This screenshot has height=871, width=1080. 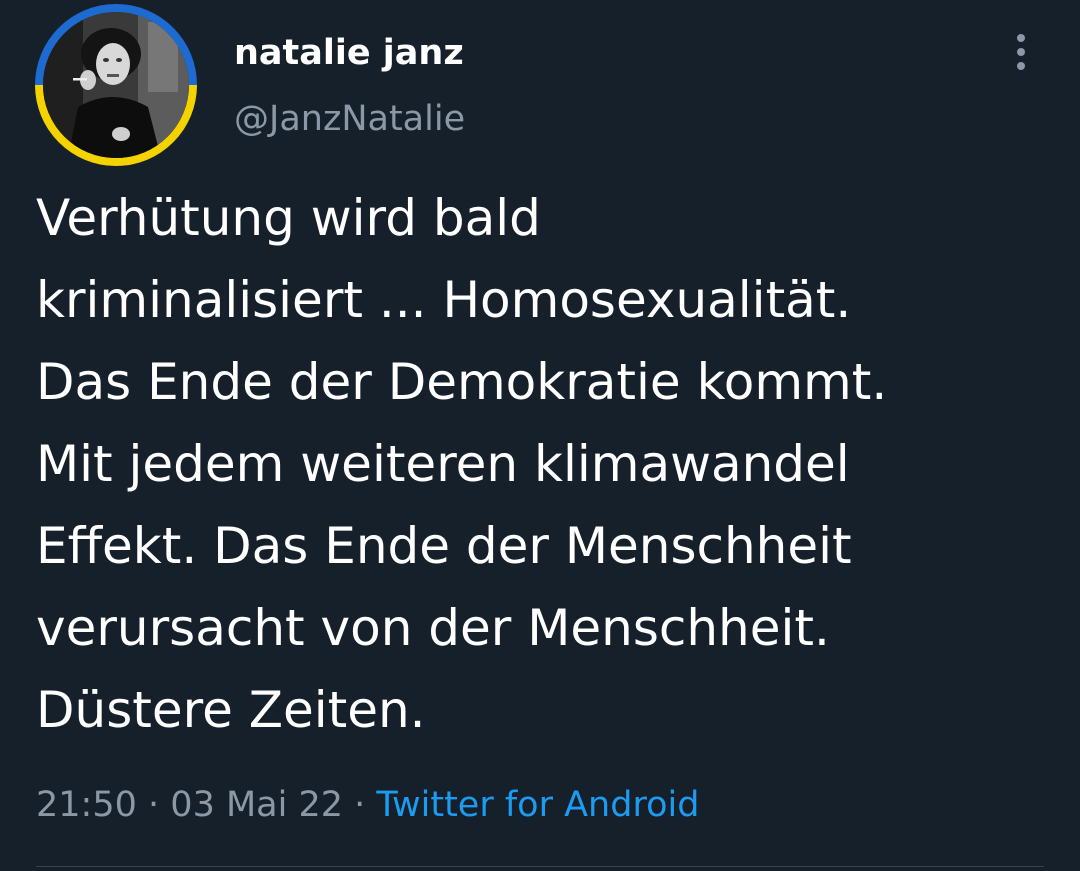 I want to click on tweet-text-line: Das Ende der Demokratie kommt., so click(x=462, y=382).